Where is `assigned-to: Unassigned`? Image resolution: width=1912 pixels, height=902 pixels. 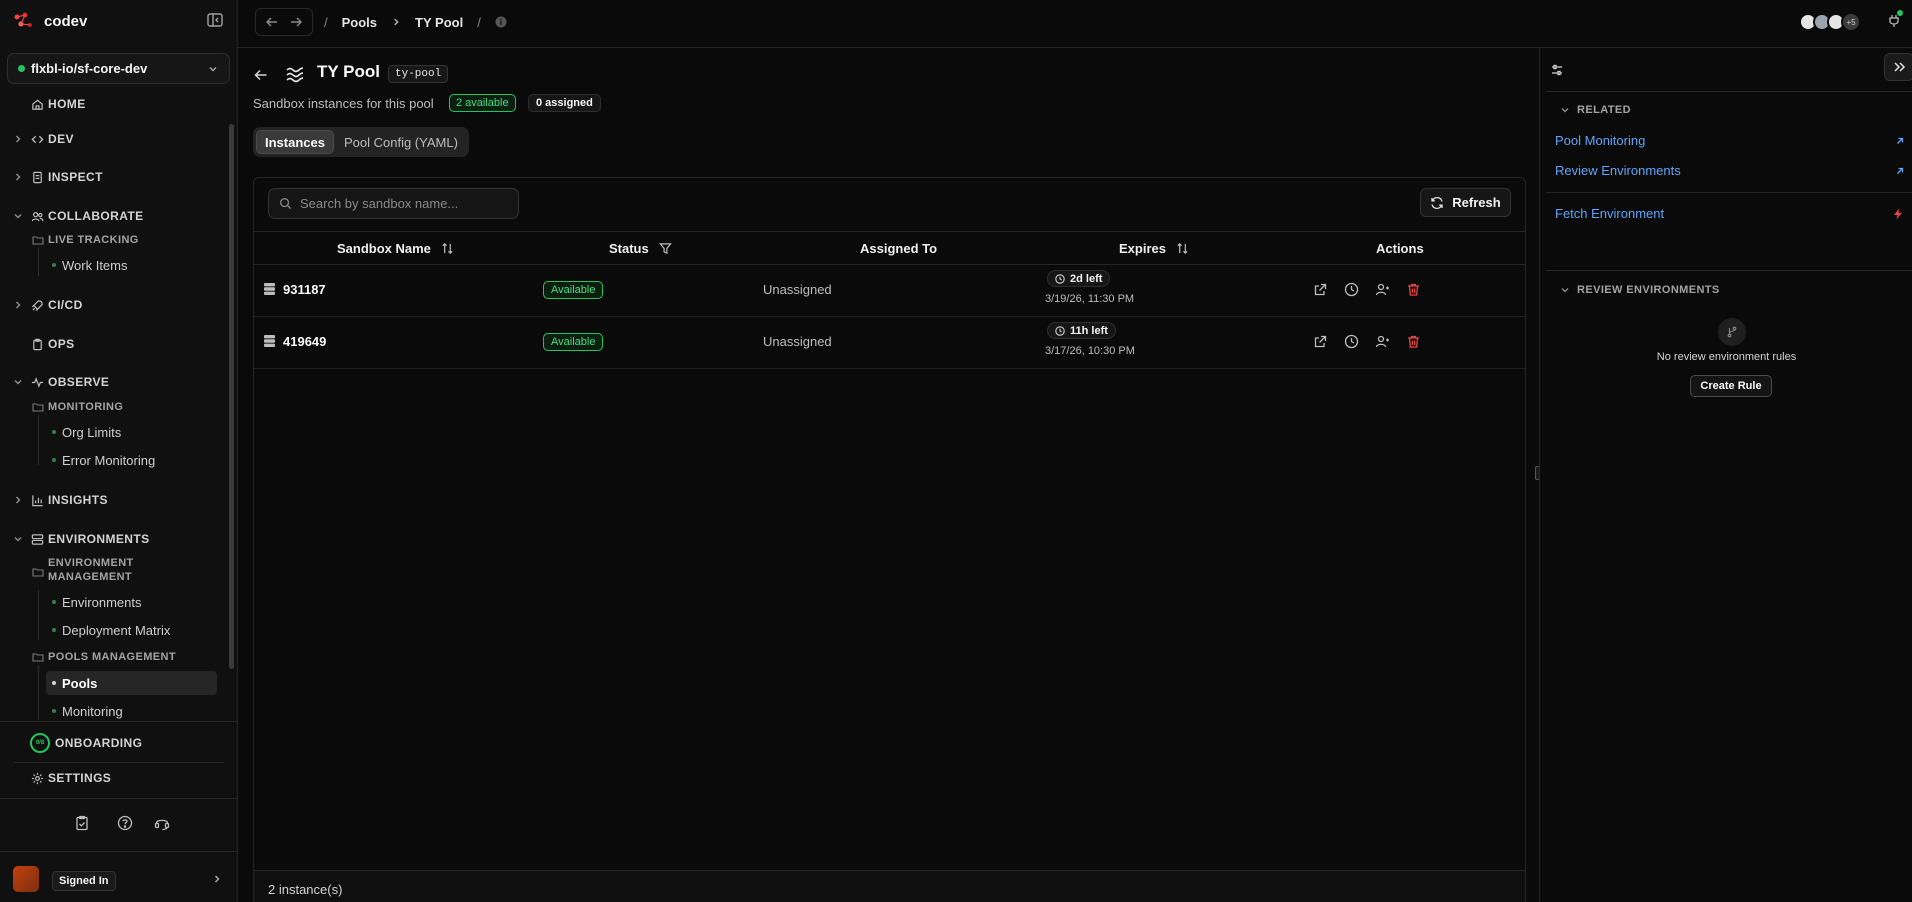
assigned-to: Unassigned is located at coordinates (797, 289).